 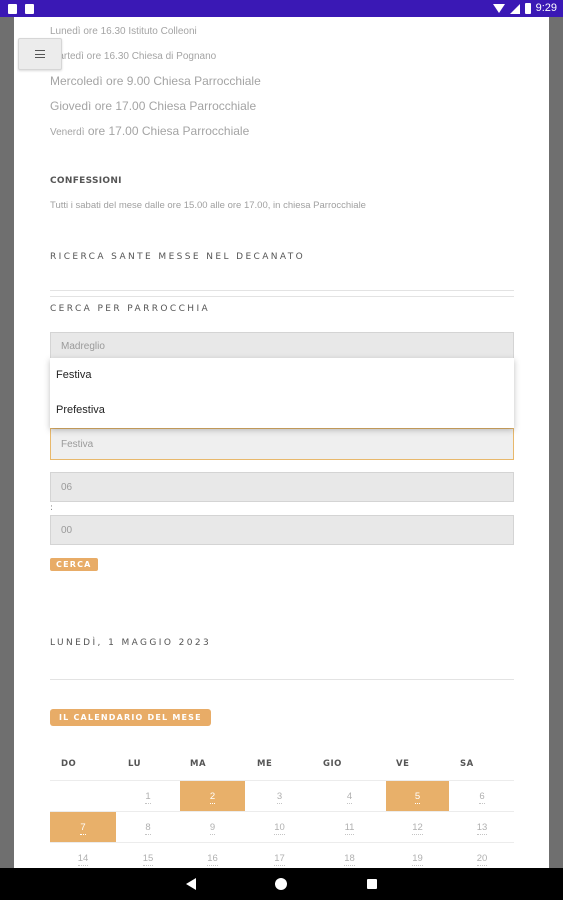 I want to click on navigation-bar, so click(x=281, y=884).